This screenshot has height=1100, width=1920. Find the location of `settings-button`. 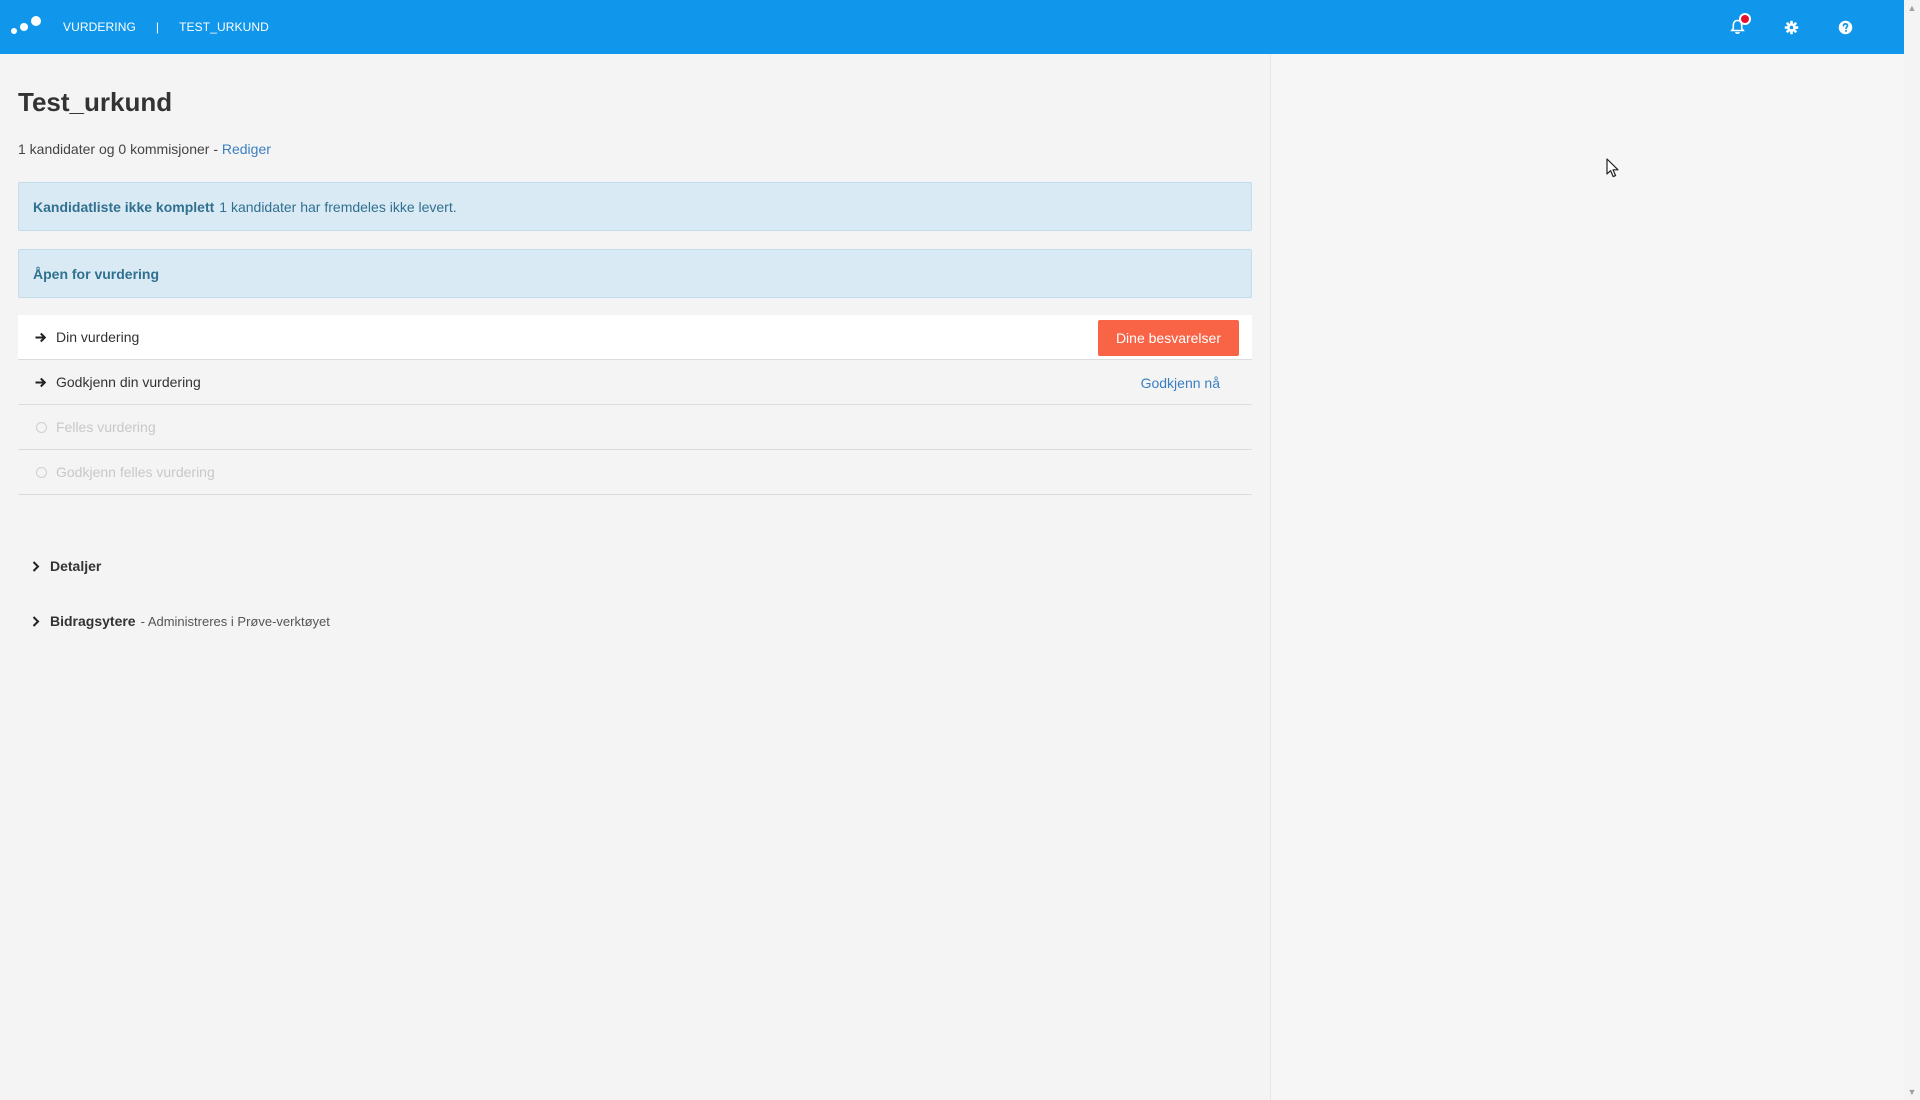

settings-button is located at coordinates (1791, 27).